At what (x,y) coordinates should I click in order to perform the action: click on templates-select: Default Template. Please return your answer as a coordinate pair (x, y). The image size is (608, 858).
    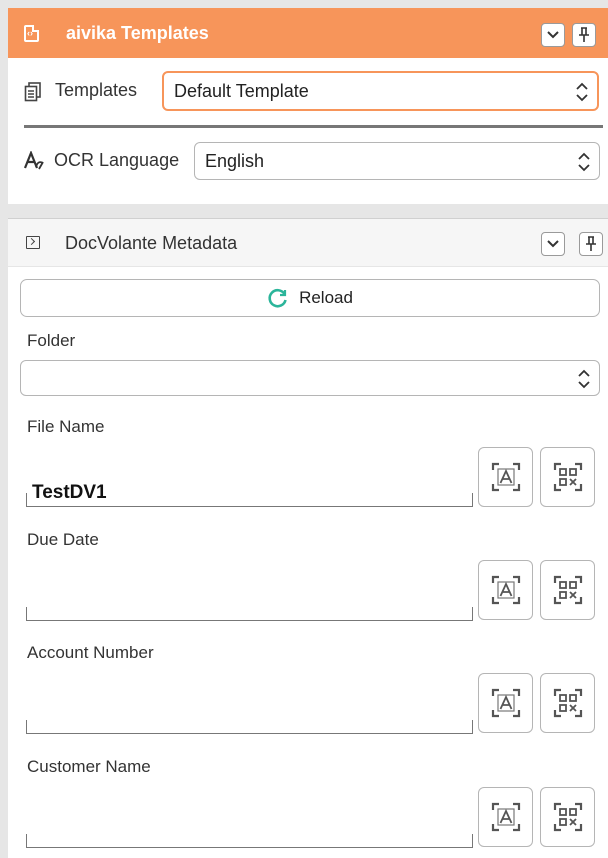
    Looking at the image, I should click on (380, 91).